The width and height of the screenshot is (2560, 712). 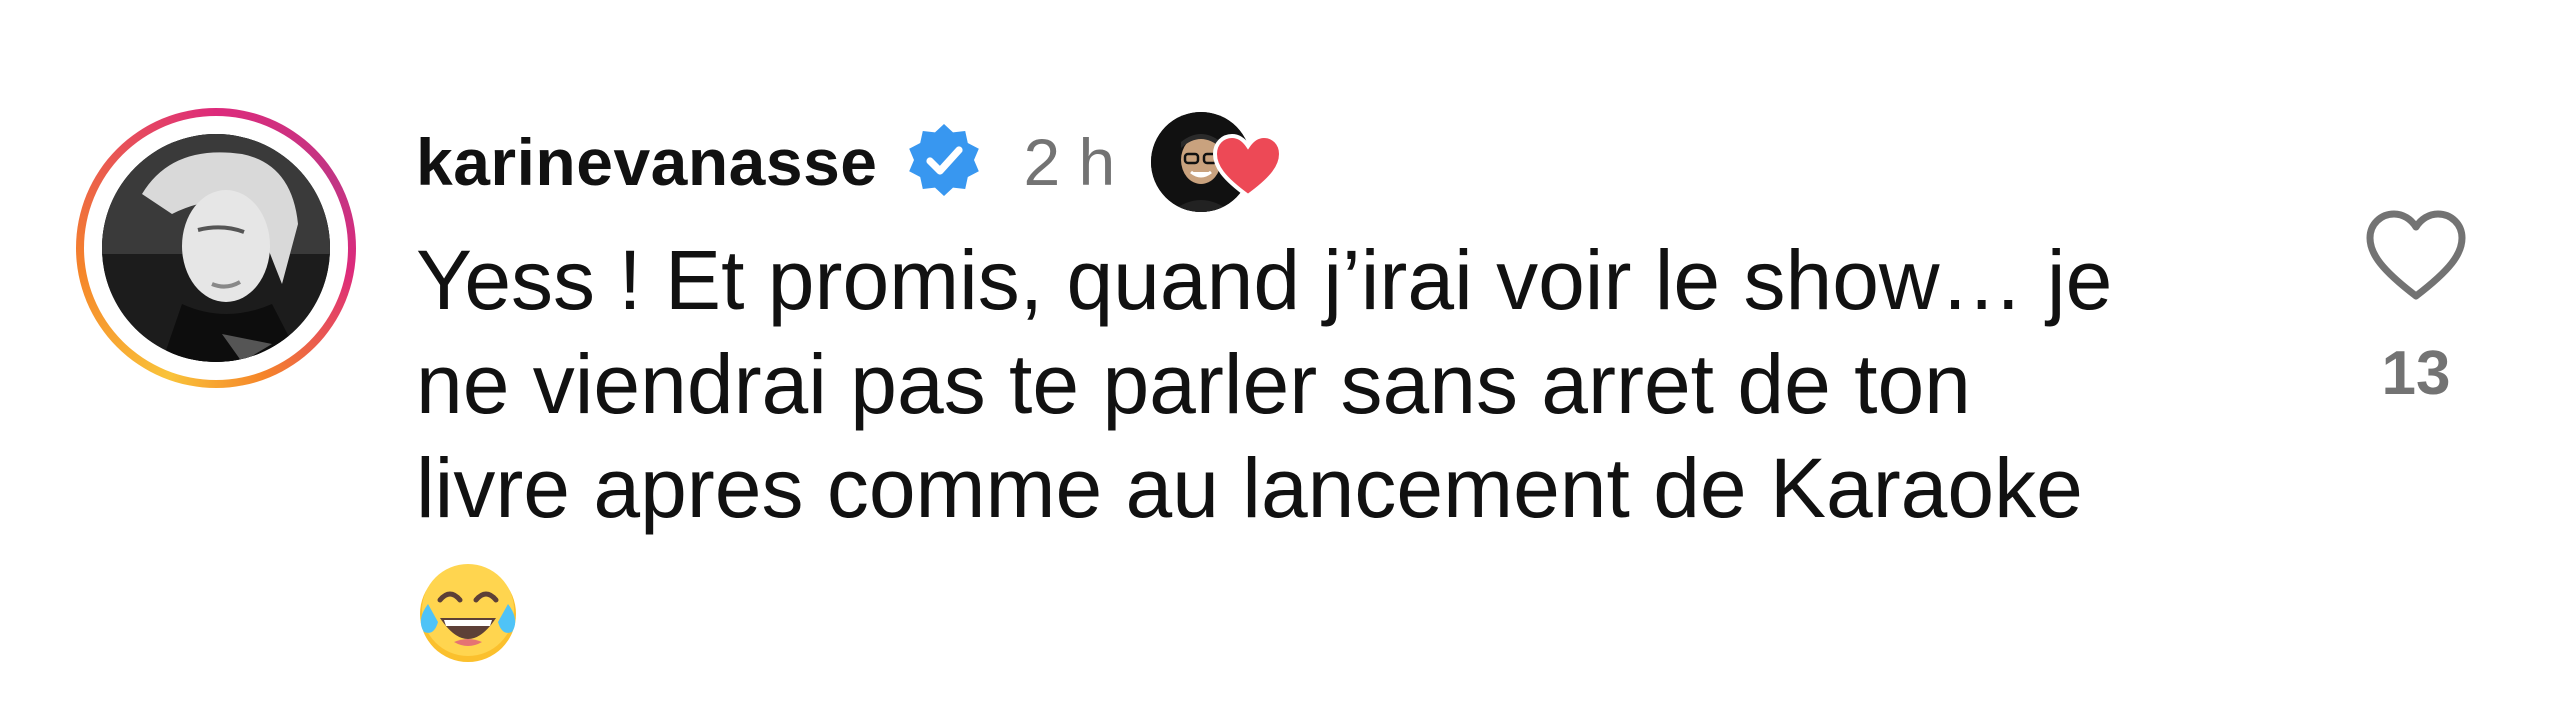 I want to click on like-count: 13, so click(x=2416, y=373).